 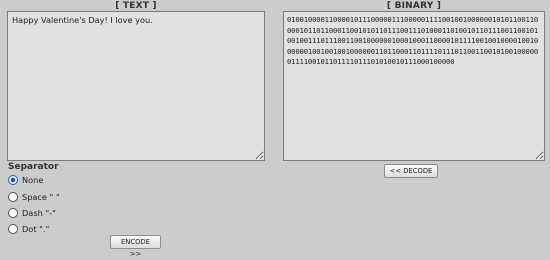 What do you see at coordinates (13, 213) in the screenshot?
I see `radio-button-dash` at bounding box center [13, 213].